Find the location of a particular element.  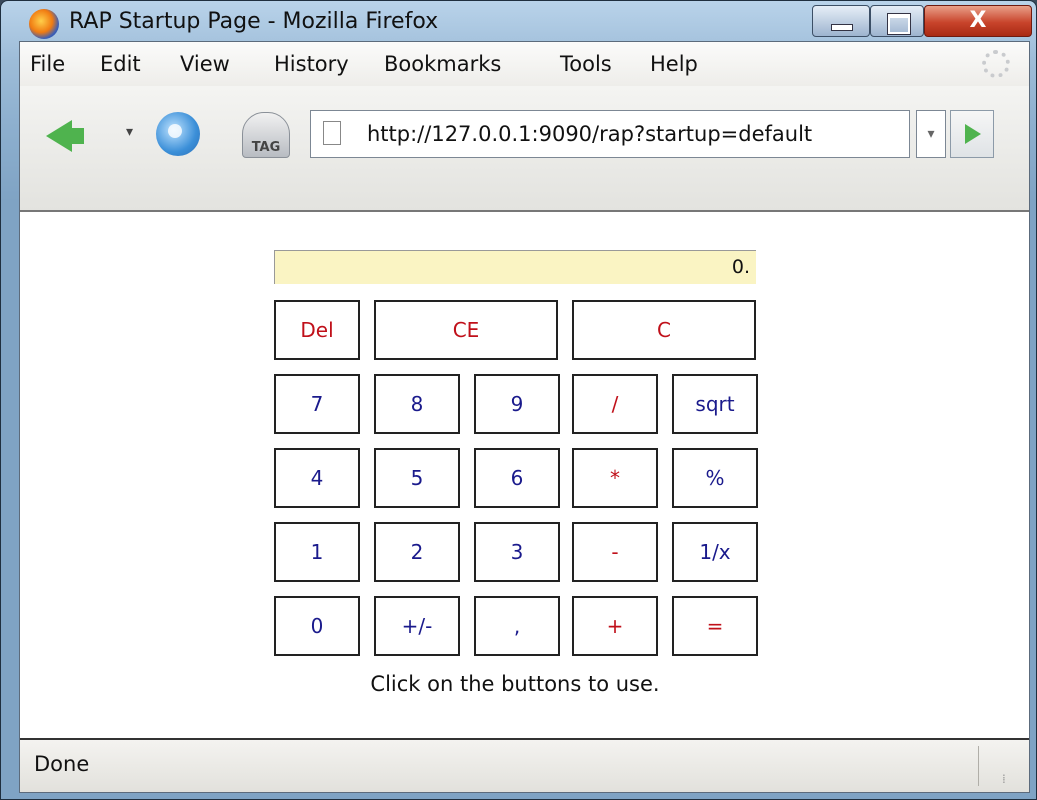

calc-button-0-1: CE is located at coordinates (466, 330).